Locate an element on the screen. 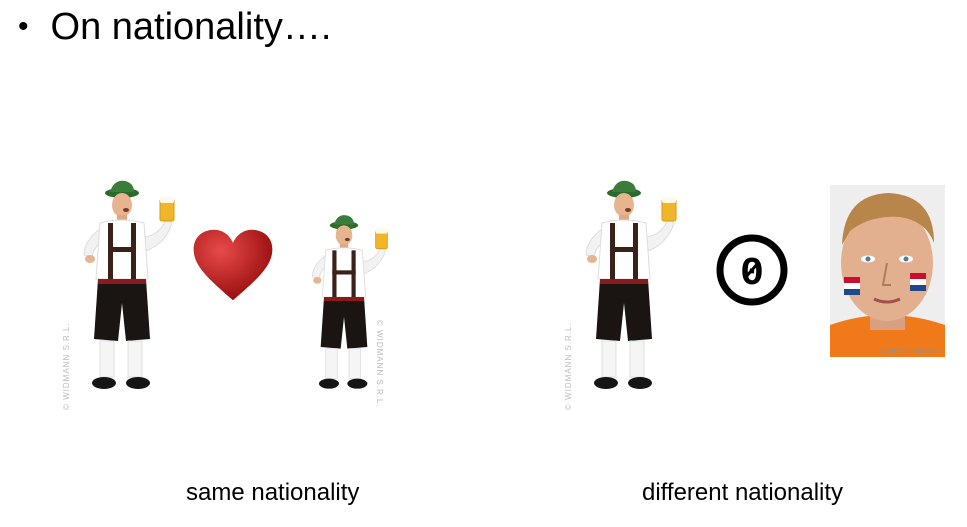 The image size is (967, 527). bavarian-man-right is located at coordinates (631, 285).